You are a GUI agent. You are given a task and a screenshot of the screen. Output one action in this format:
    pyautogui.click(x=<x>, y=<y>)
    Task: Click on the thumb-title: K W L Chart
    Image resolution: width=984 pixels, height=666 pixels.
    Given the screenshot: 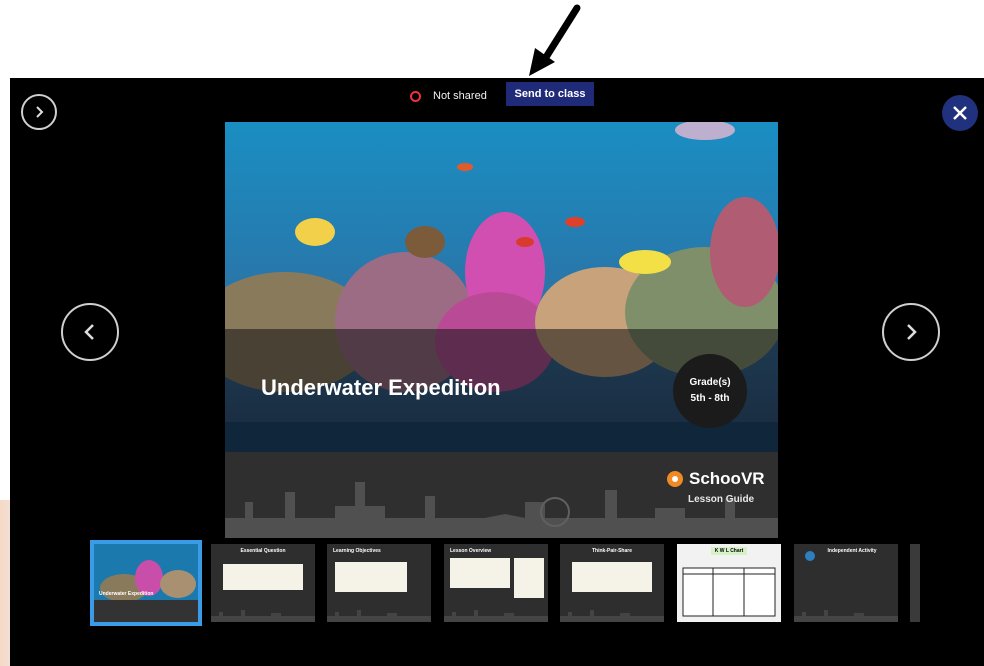 What is the action you would take?
    pyautogui.click(x=729, y=551)
    